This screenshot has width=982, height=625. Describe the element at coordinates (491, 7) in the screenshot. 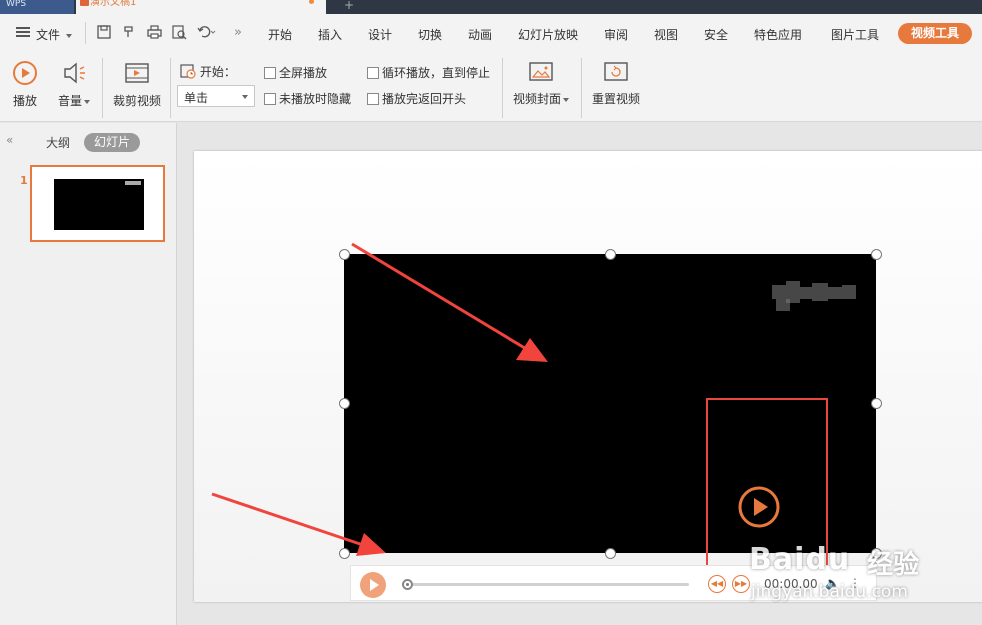

I see `title-bar: WPS 演示文稿1 +` at that location.